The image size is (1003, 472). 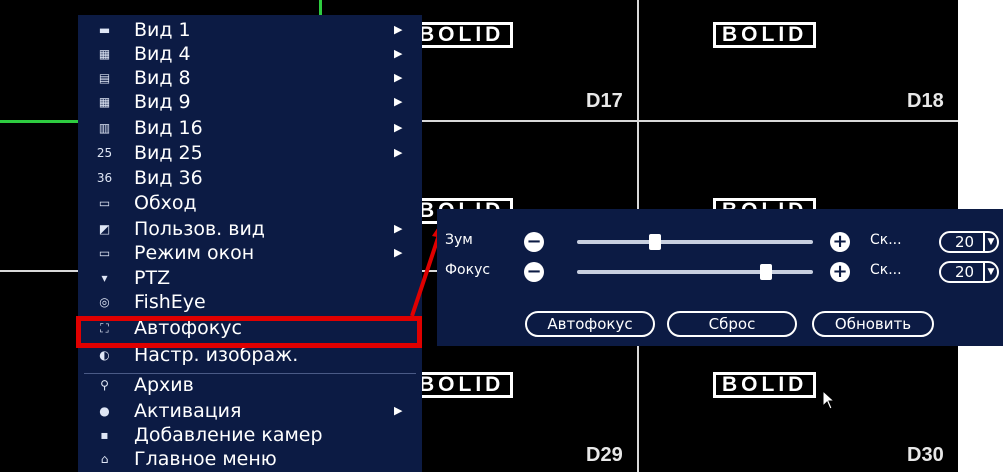 What do you see at coordinates (250, 278) in the screenshot?
I see `menu-item-ptz: ▾ PTZ` at bounding box center [250, 278].